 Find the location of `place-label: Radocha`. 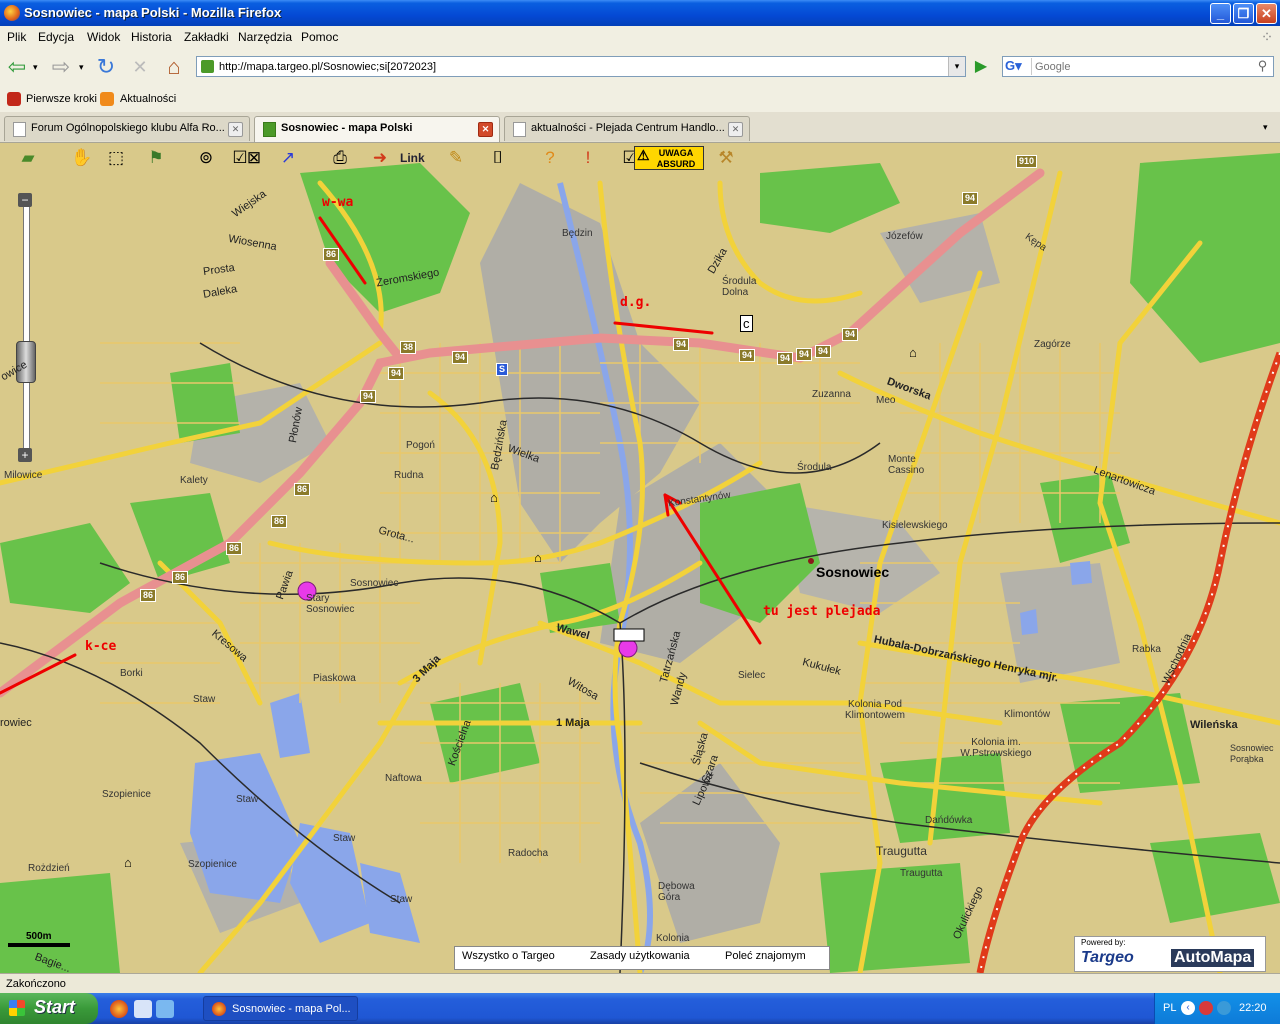

place-label: Radocha is located at coordinates (528, 853).